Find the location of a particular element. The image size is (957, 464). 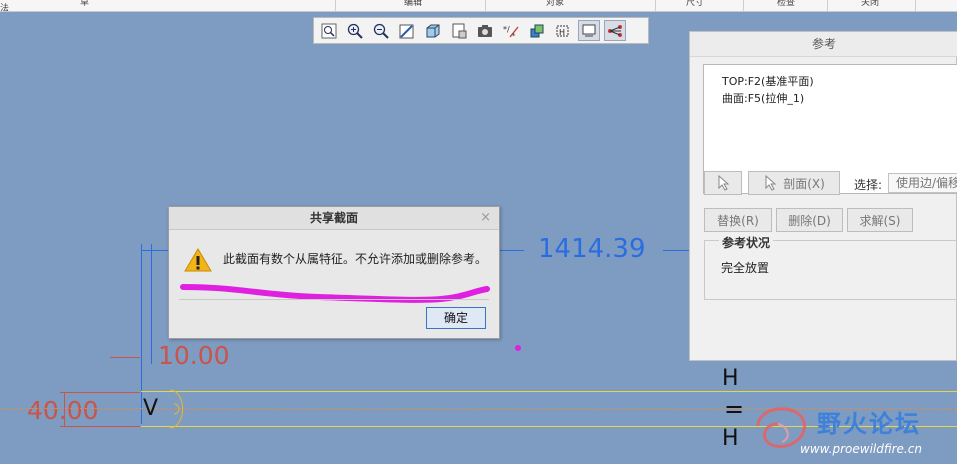

vertical-constraint: V is located at coordinates (150, 408).